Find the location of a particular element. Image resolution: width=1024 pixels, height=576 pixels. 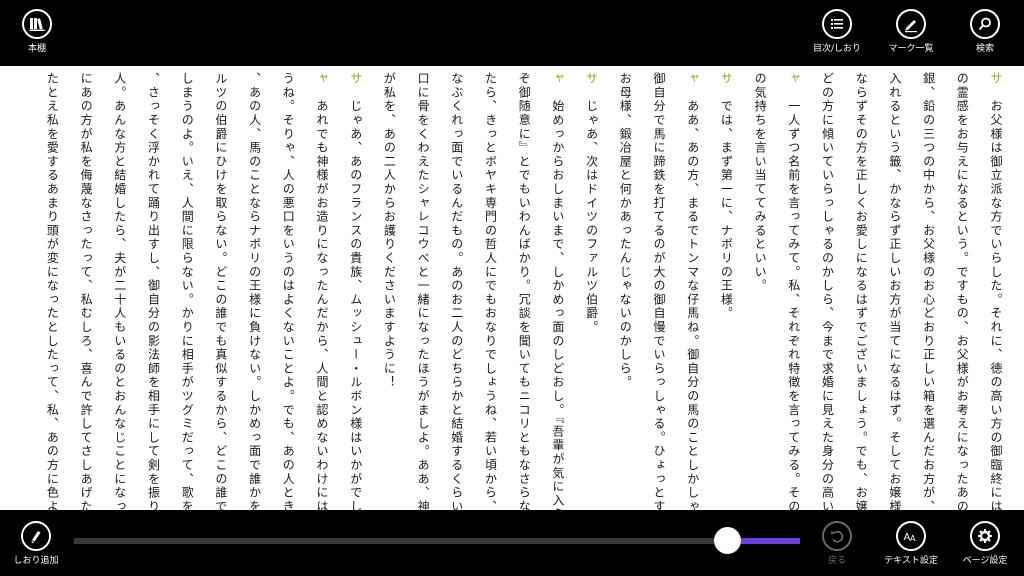

column-text: じゃあ、あのフランスの貴族、ムッシュー・ルボン様はいかがでしょう。 is located at coordinates (355, 304).